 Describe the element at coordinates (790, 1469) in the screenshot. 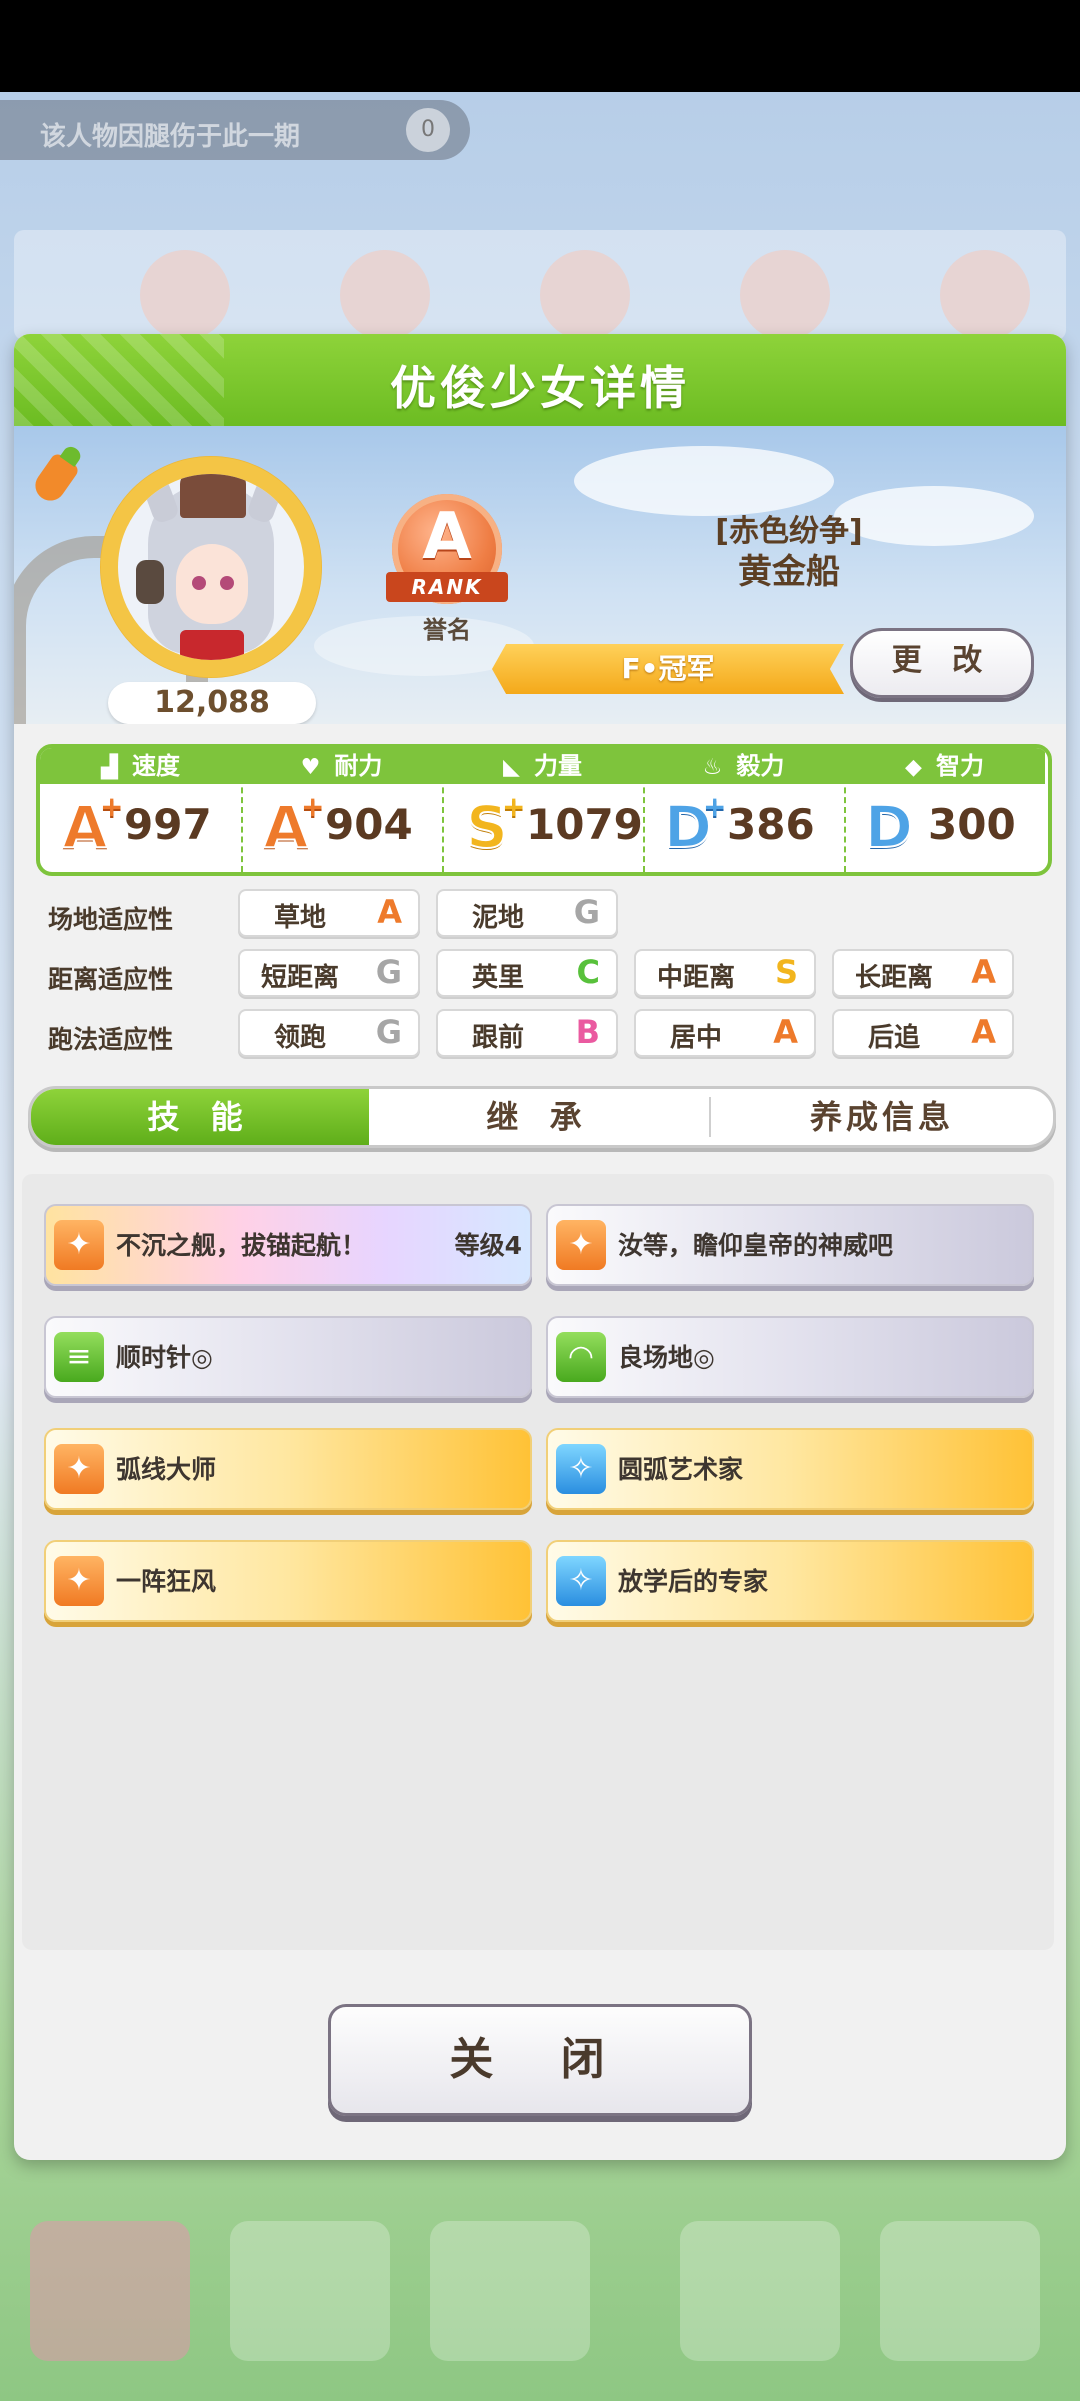

I see `skill-item: ✧ 圆弧艺术家` at that location.